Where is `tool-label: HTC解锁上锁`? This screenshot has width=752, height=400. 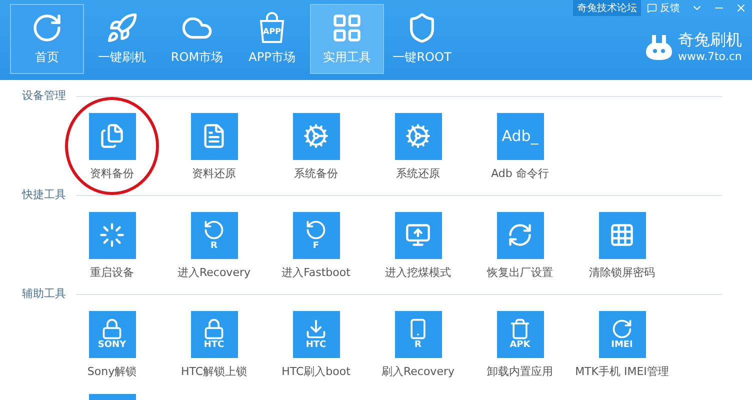
tool-label: HTC解锁上锁 is located at coordinates (214, 372).